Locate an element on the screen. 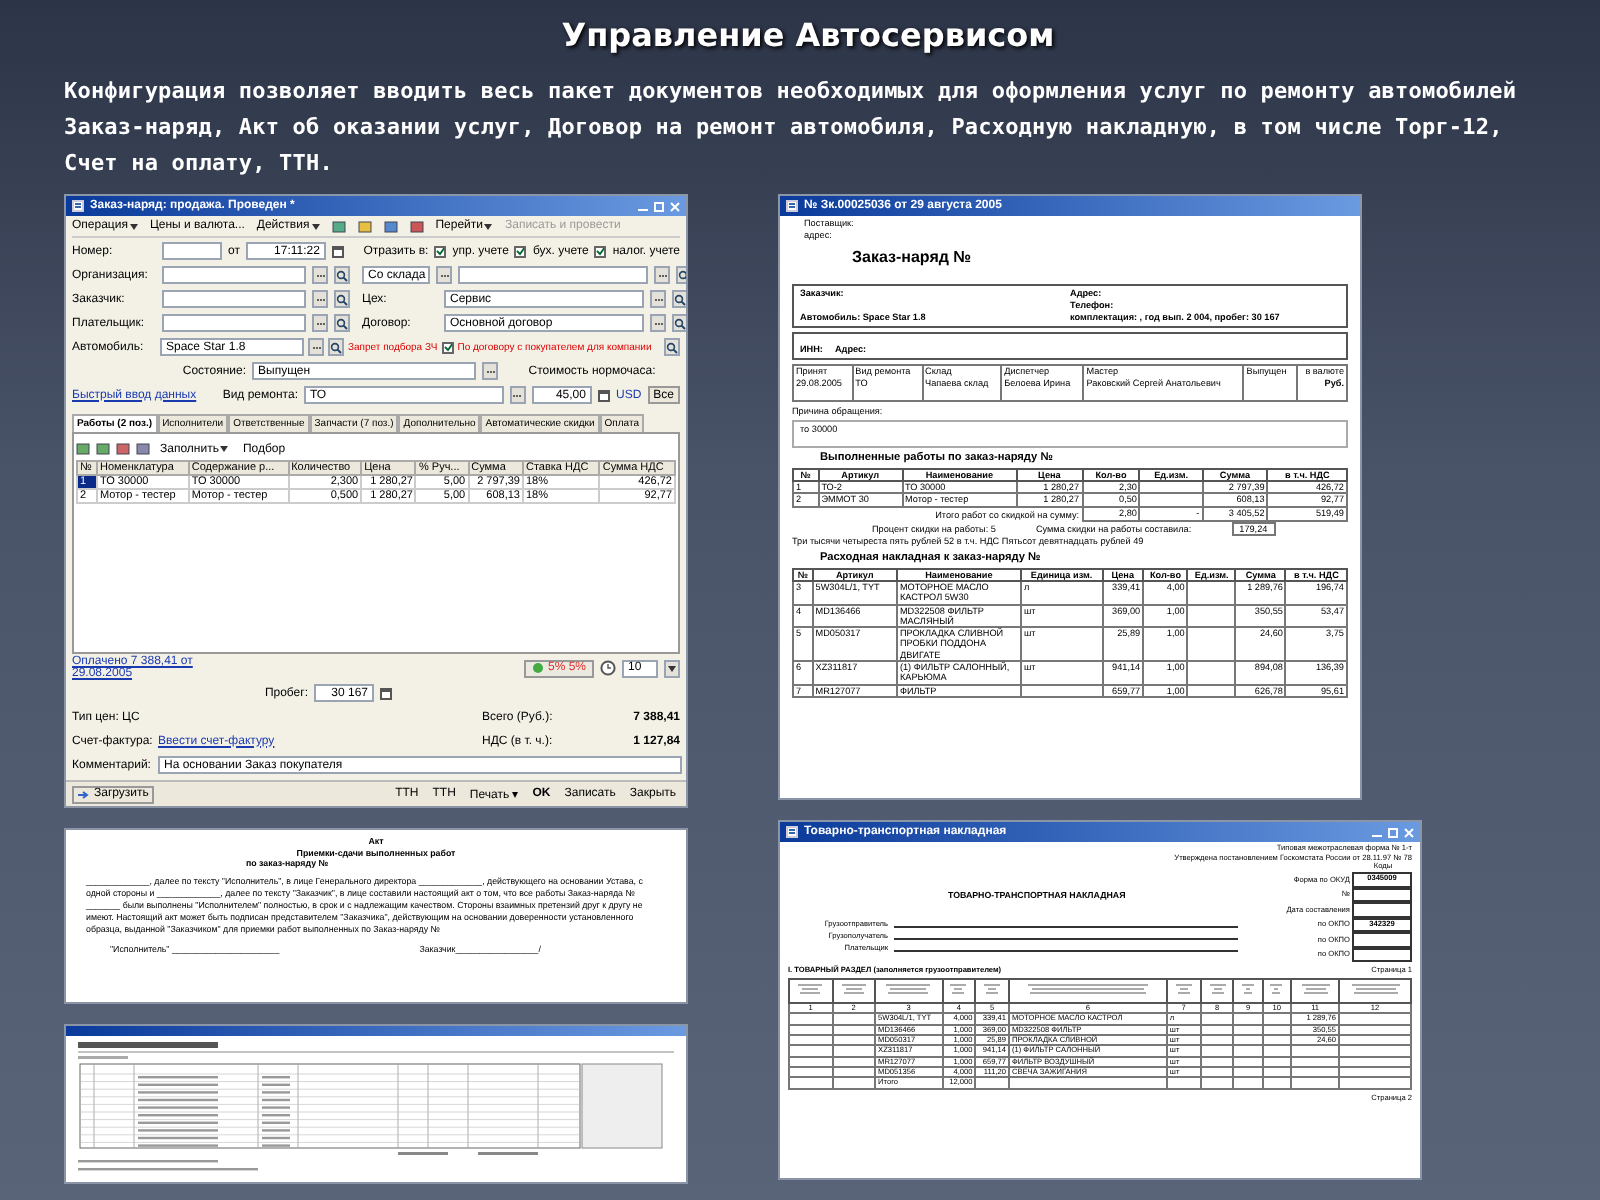 The height and width of the screenshot is (1200, 1600). number-field is located at coordinates (192, 251).